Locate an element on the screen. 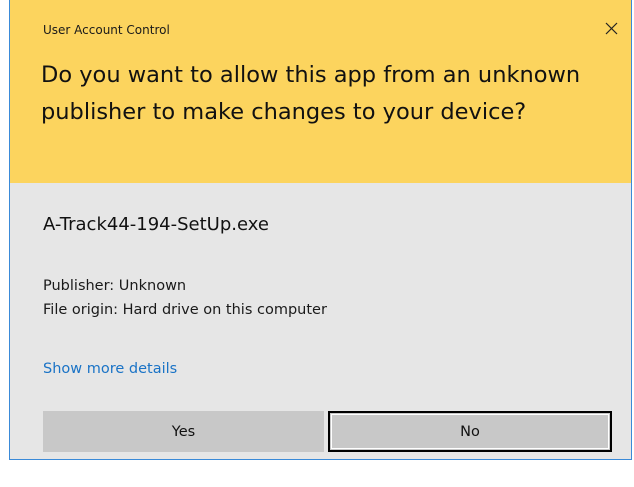  yes-button: Yes is located at coordinates (183, 431).